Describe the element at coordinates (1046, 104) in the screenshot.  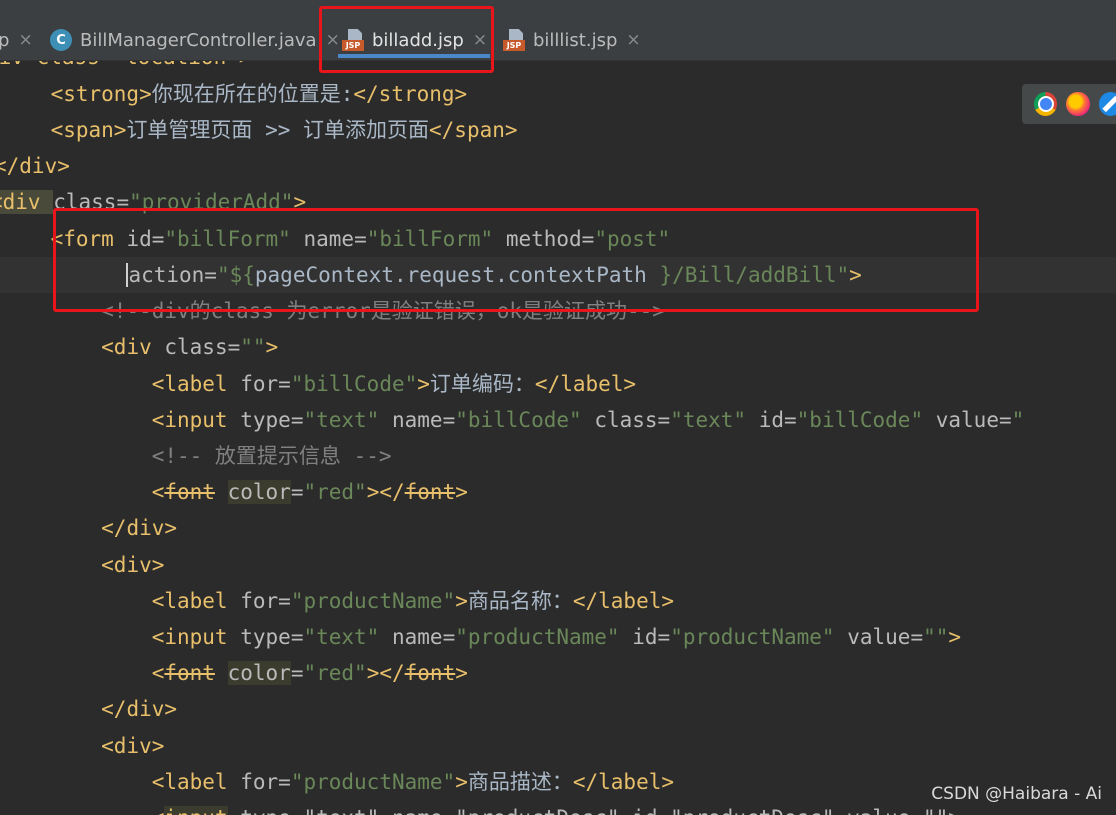
I see `chrome-icon` at that location.